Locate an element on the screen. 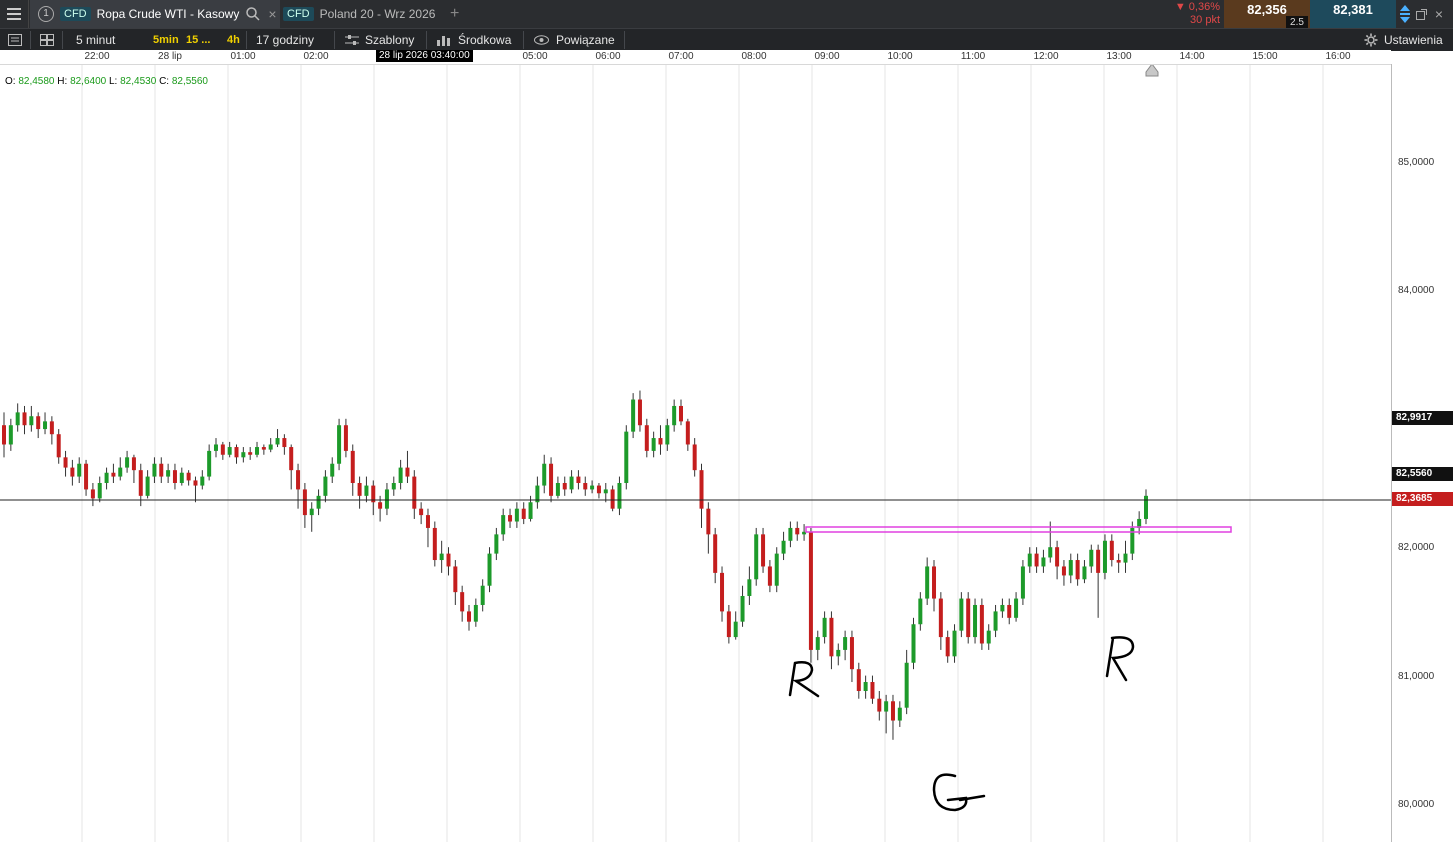  search-icon is located at coordinates (253, 14).